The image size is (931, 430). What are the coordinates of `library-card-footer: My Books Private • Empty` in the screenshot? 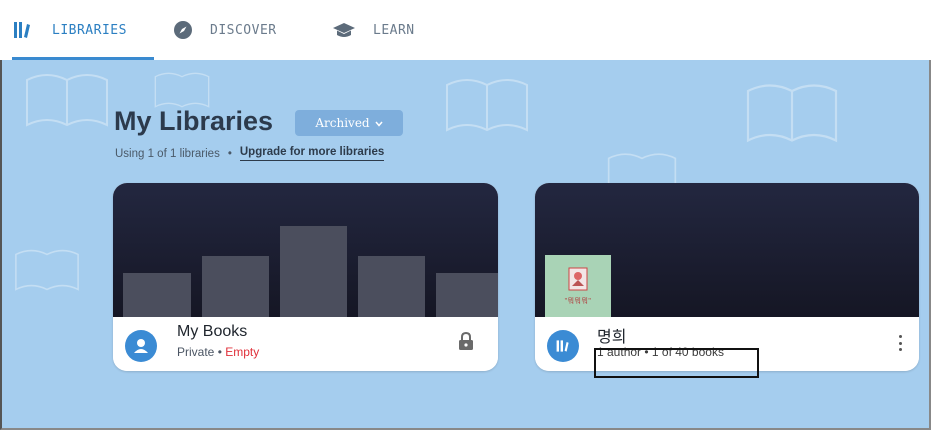 It's located at (305, 344).